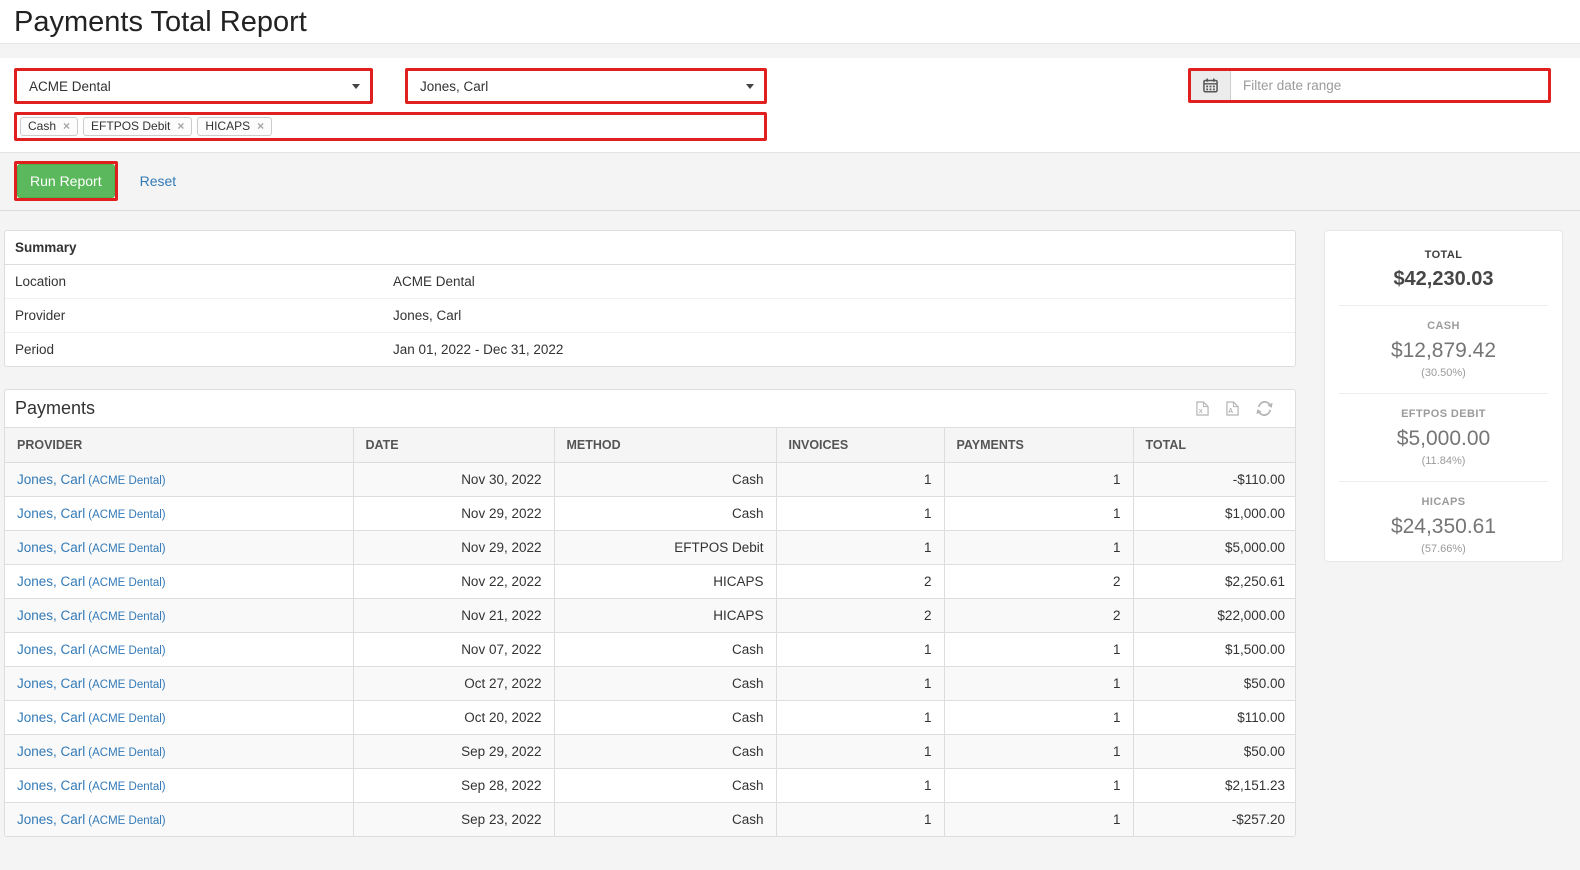 The image size is (1580, 870). Describe the element at coordinates (1038, 445) in the screenshot. I see `col-payments: PAYMENTS` at that location.